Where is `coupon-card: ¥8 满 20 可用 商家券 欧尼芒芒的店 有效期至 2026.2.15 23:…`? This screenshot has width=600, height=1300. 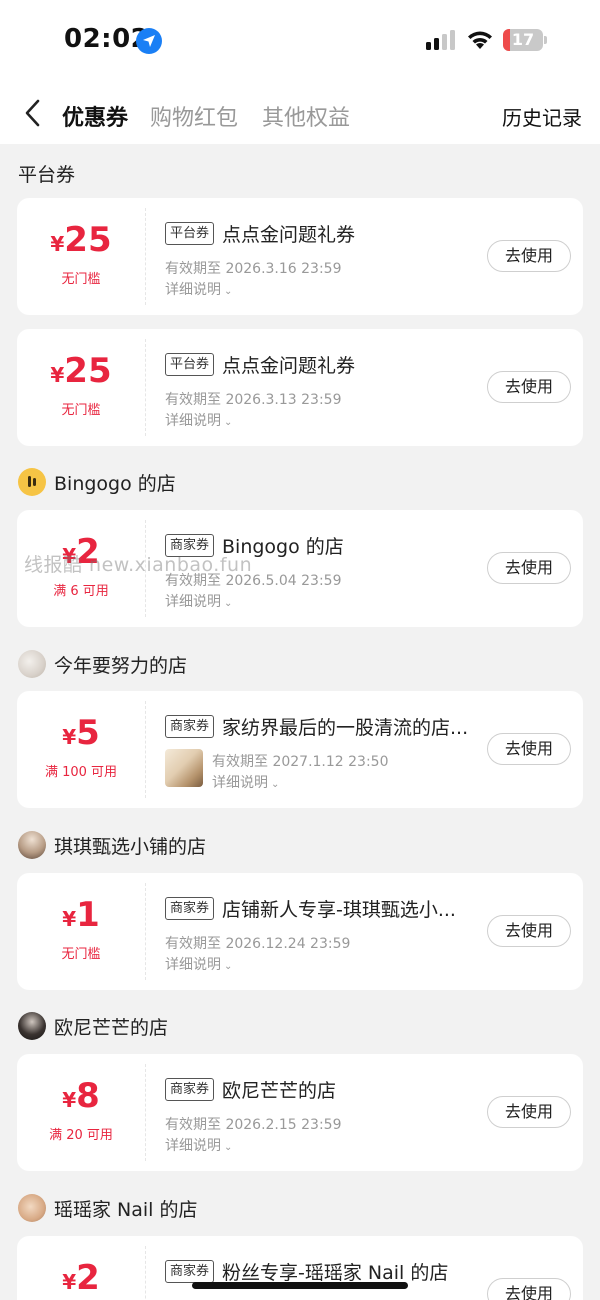
coupon-card: ¥8 满 20 可用 商家券 欧尼芒芒的店 有效期至 2026.2.15 23:… is located at coordinates (300, 1112).